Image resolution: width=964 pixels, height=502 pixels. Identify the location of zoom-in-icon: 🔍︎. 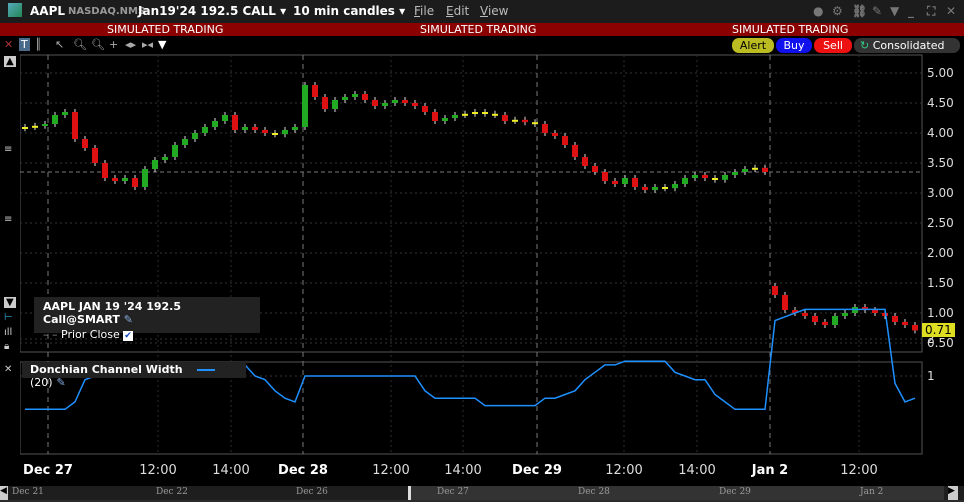
(80, 44).